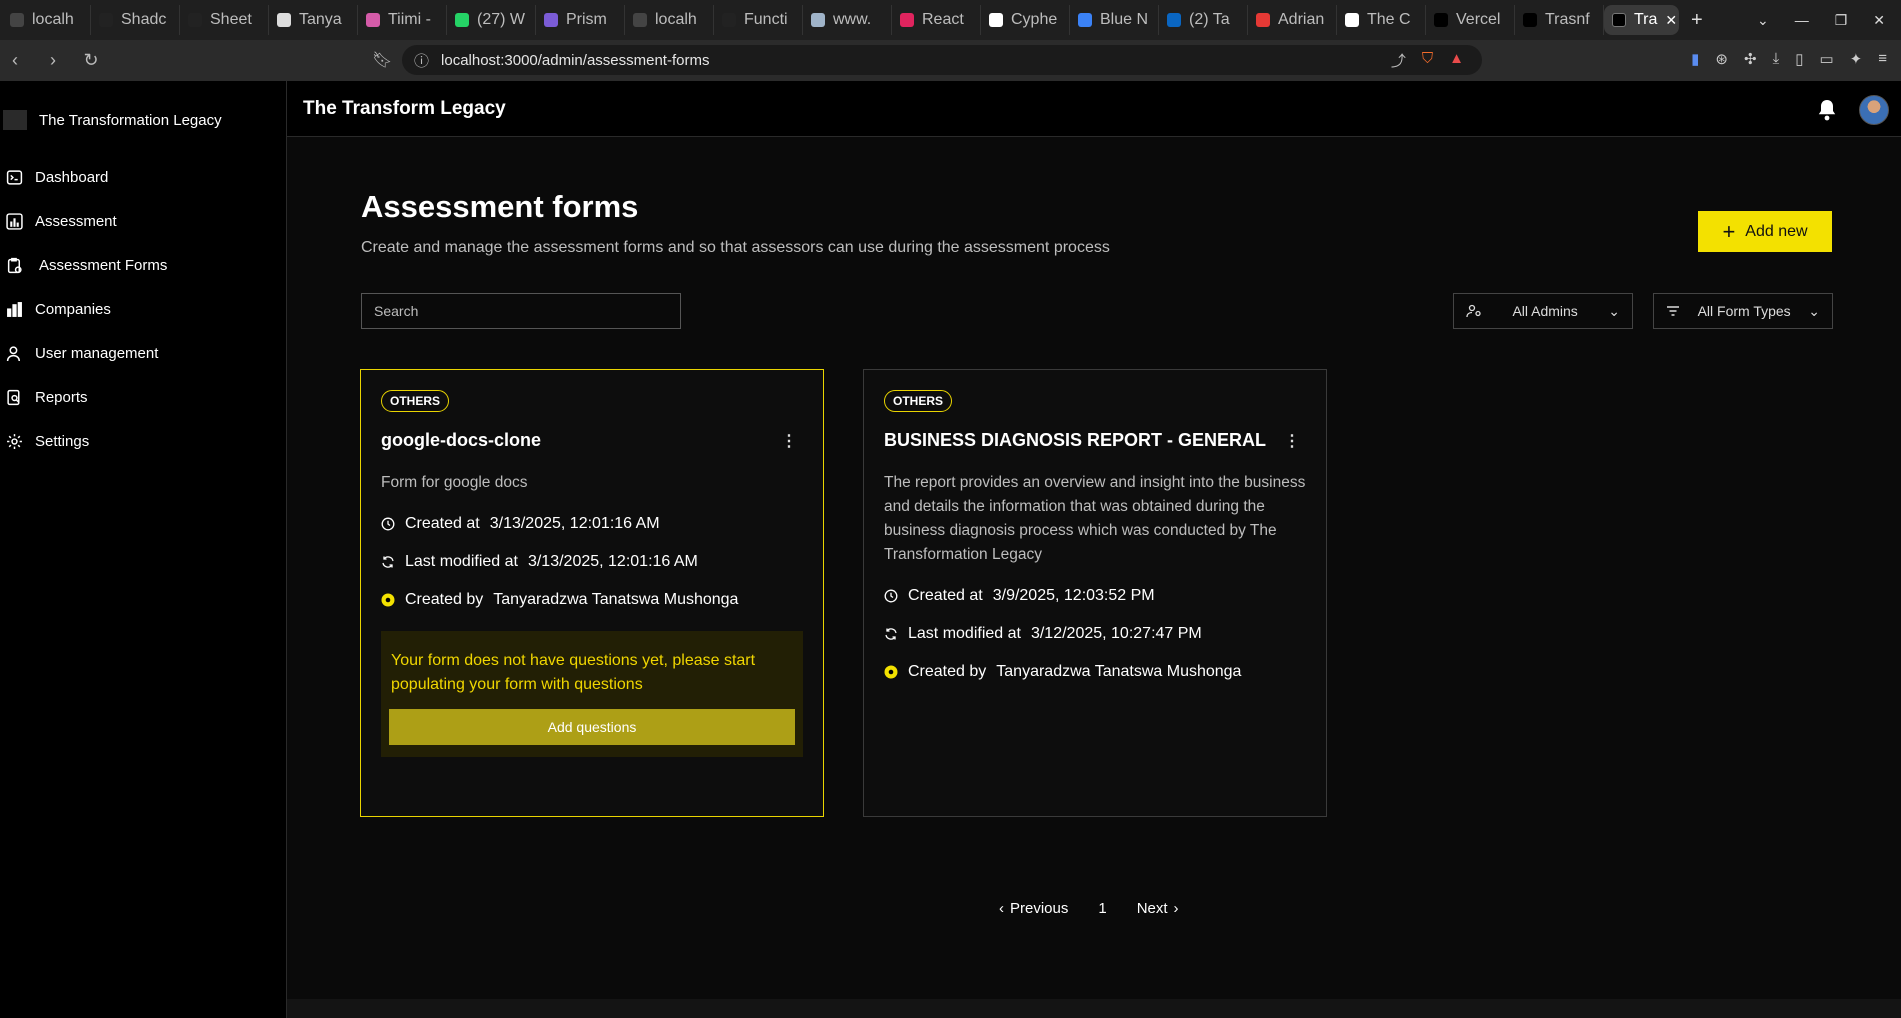  I want to click on sidebar-item-label: User management, so click(97, 353).